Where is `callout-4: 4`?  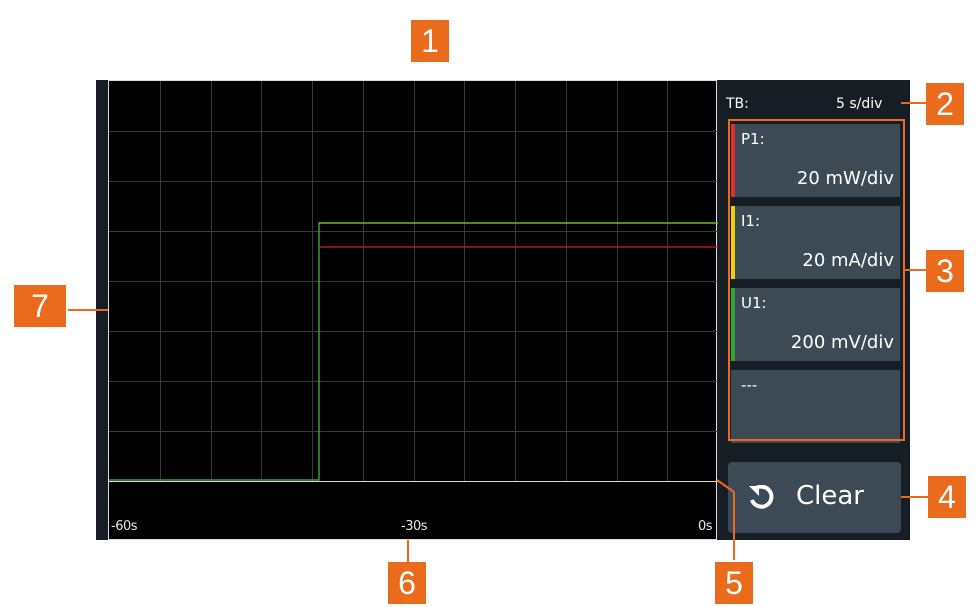 callout-4: 4 is located at coordinates (947, 497).